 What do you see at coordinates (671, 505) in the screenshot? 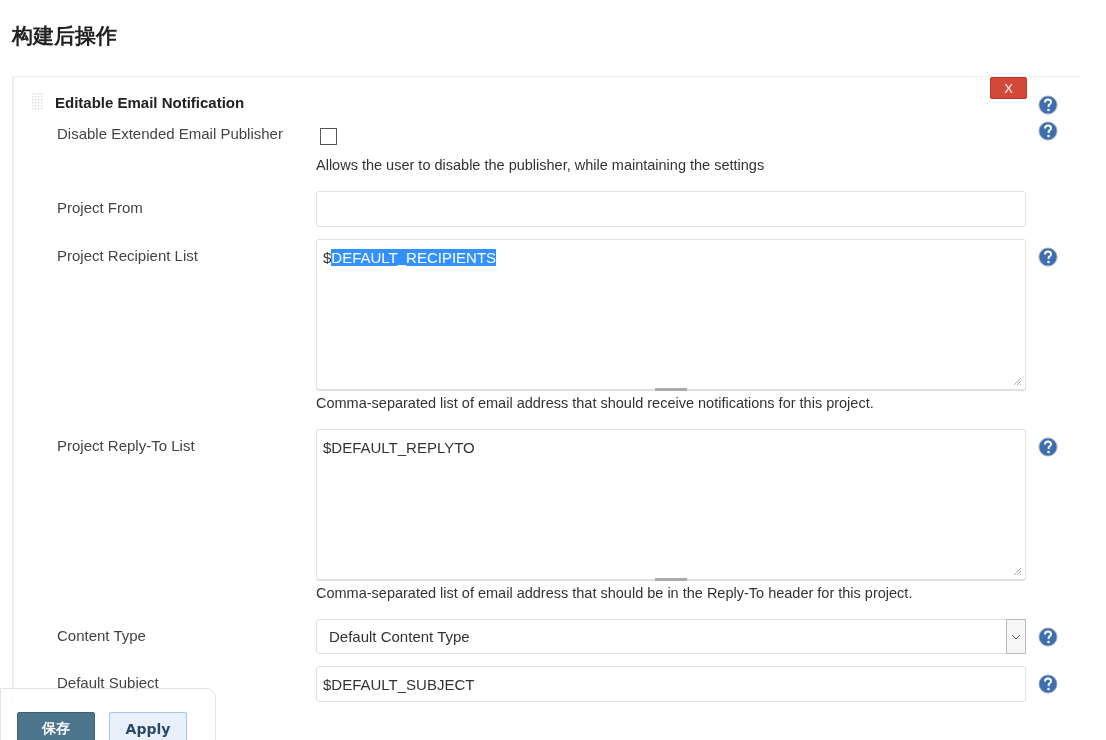
I see `textarea-field: $DEFAULT_REPLYTO` at bounding box center [671, 505].